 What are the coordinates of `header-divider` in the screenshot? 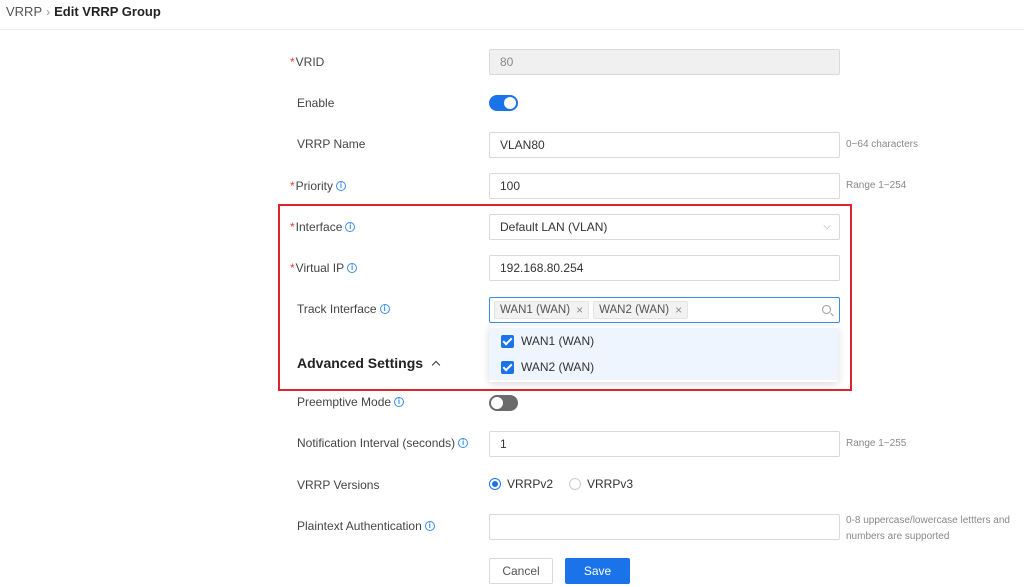 It's located at (512, 29).